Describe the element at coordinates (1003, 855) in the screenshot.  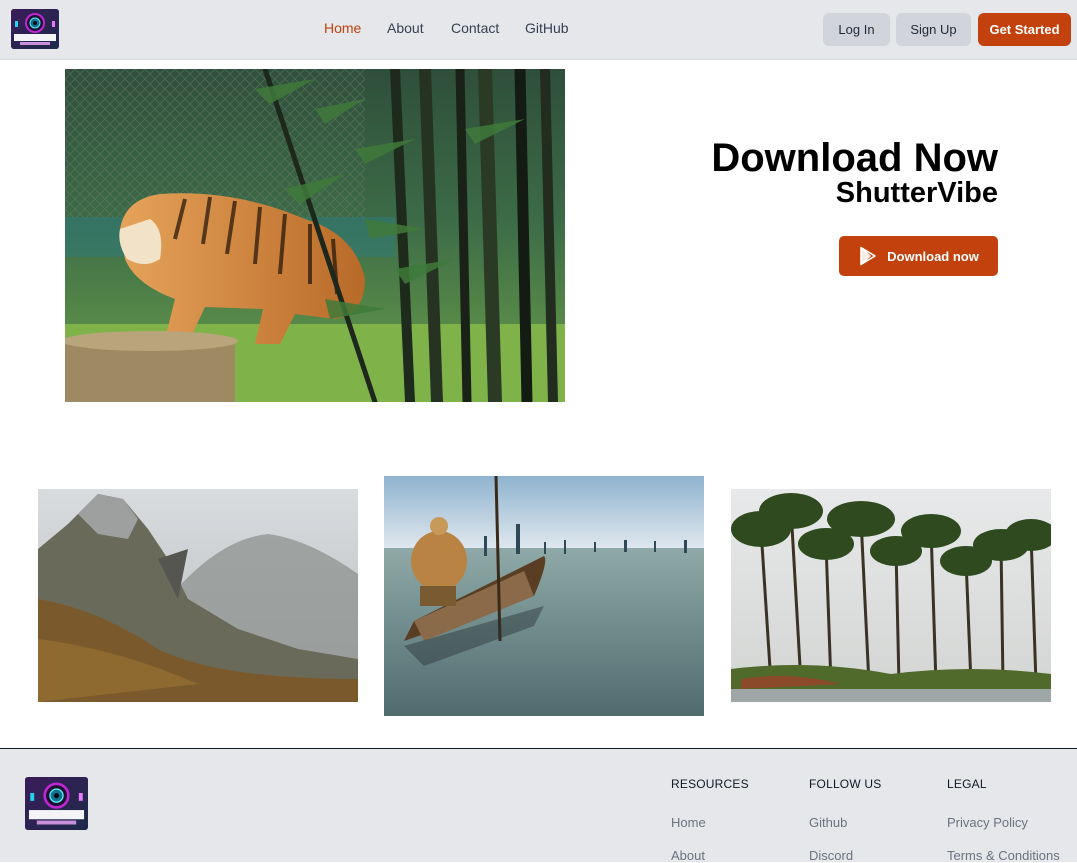
I see `footer-link-terms: Terms & Conditions` at that location.